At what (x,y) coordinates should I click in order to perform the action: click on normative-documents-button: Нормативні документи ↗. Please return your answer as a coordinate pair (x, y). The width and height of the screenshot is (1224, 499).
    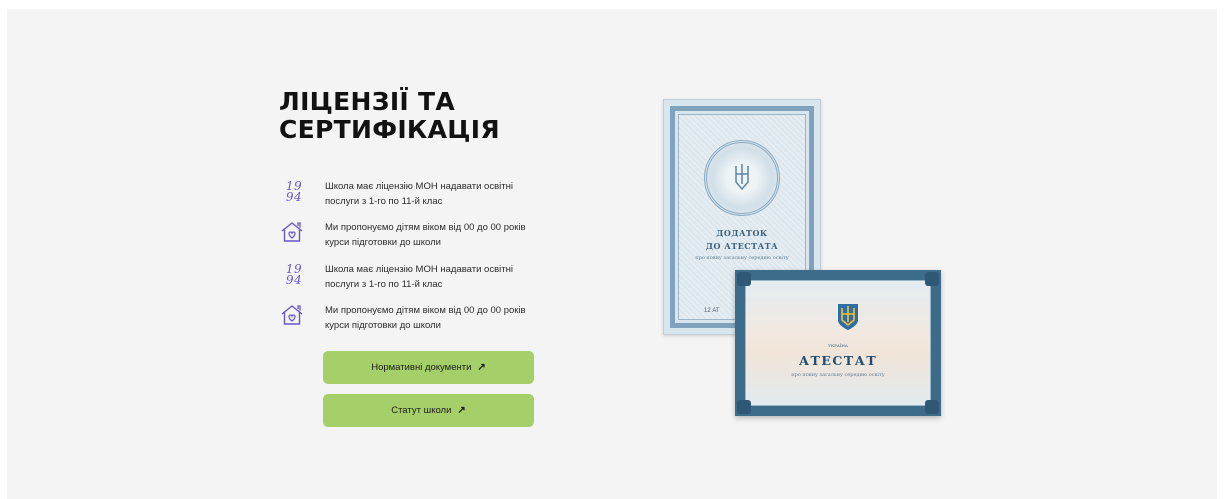
    Looking at the image, I should click on (428, 367).